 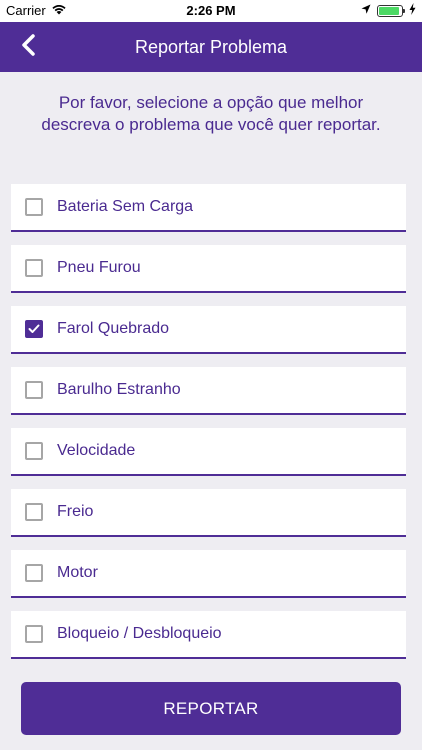 What do you see at coordinates (208, 574) in the screenshot?
I see `problem-option: Motor` at bounding box center [208, 574].